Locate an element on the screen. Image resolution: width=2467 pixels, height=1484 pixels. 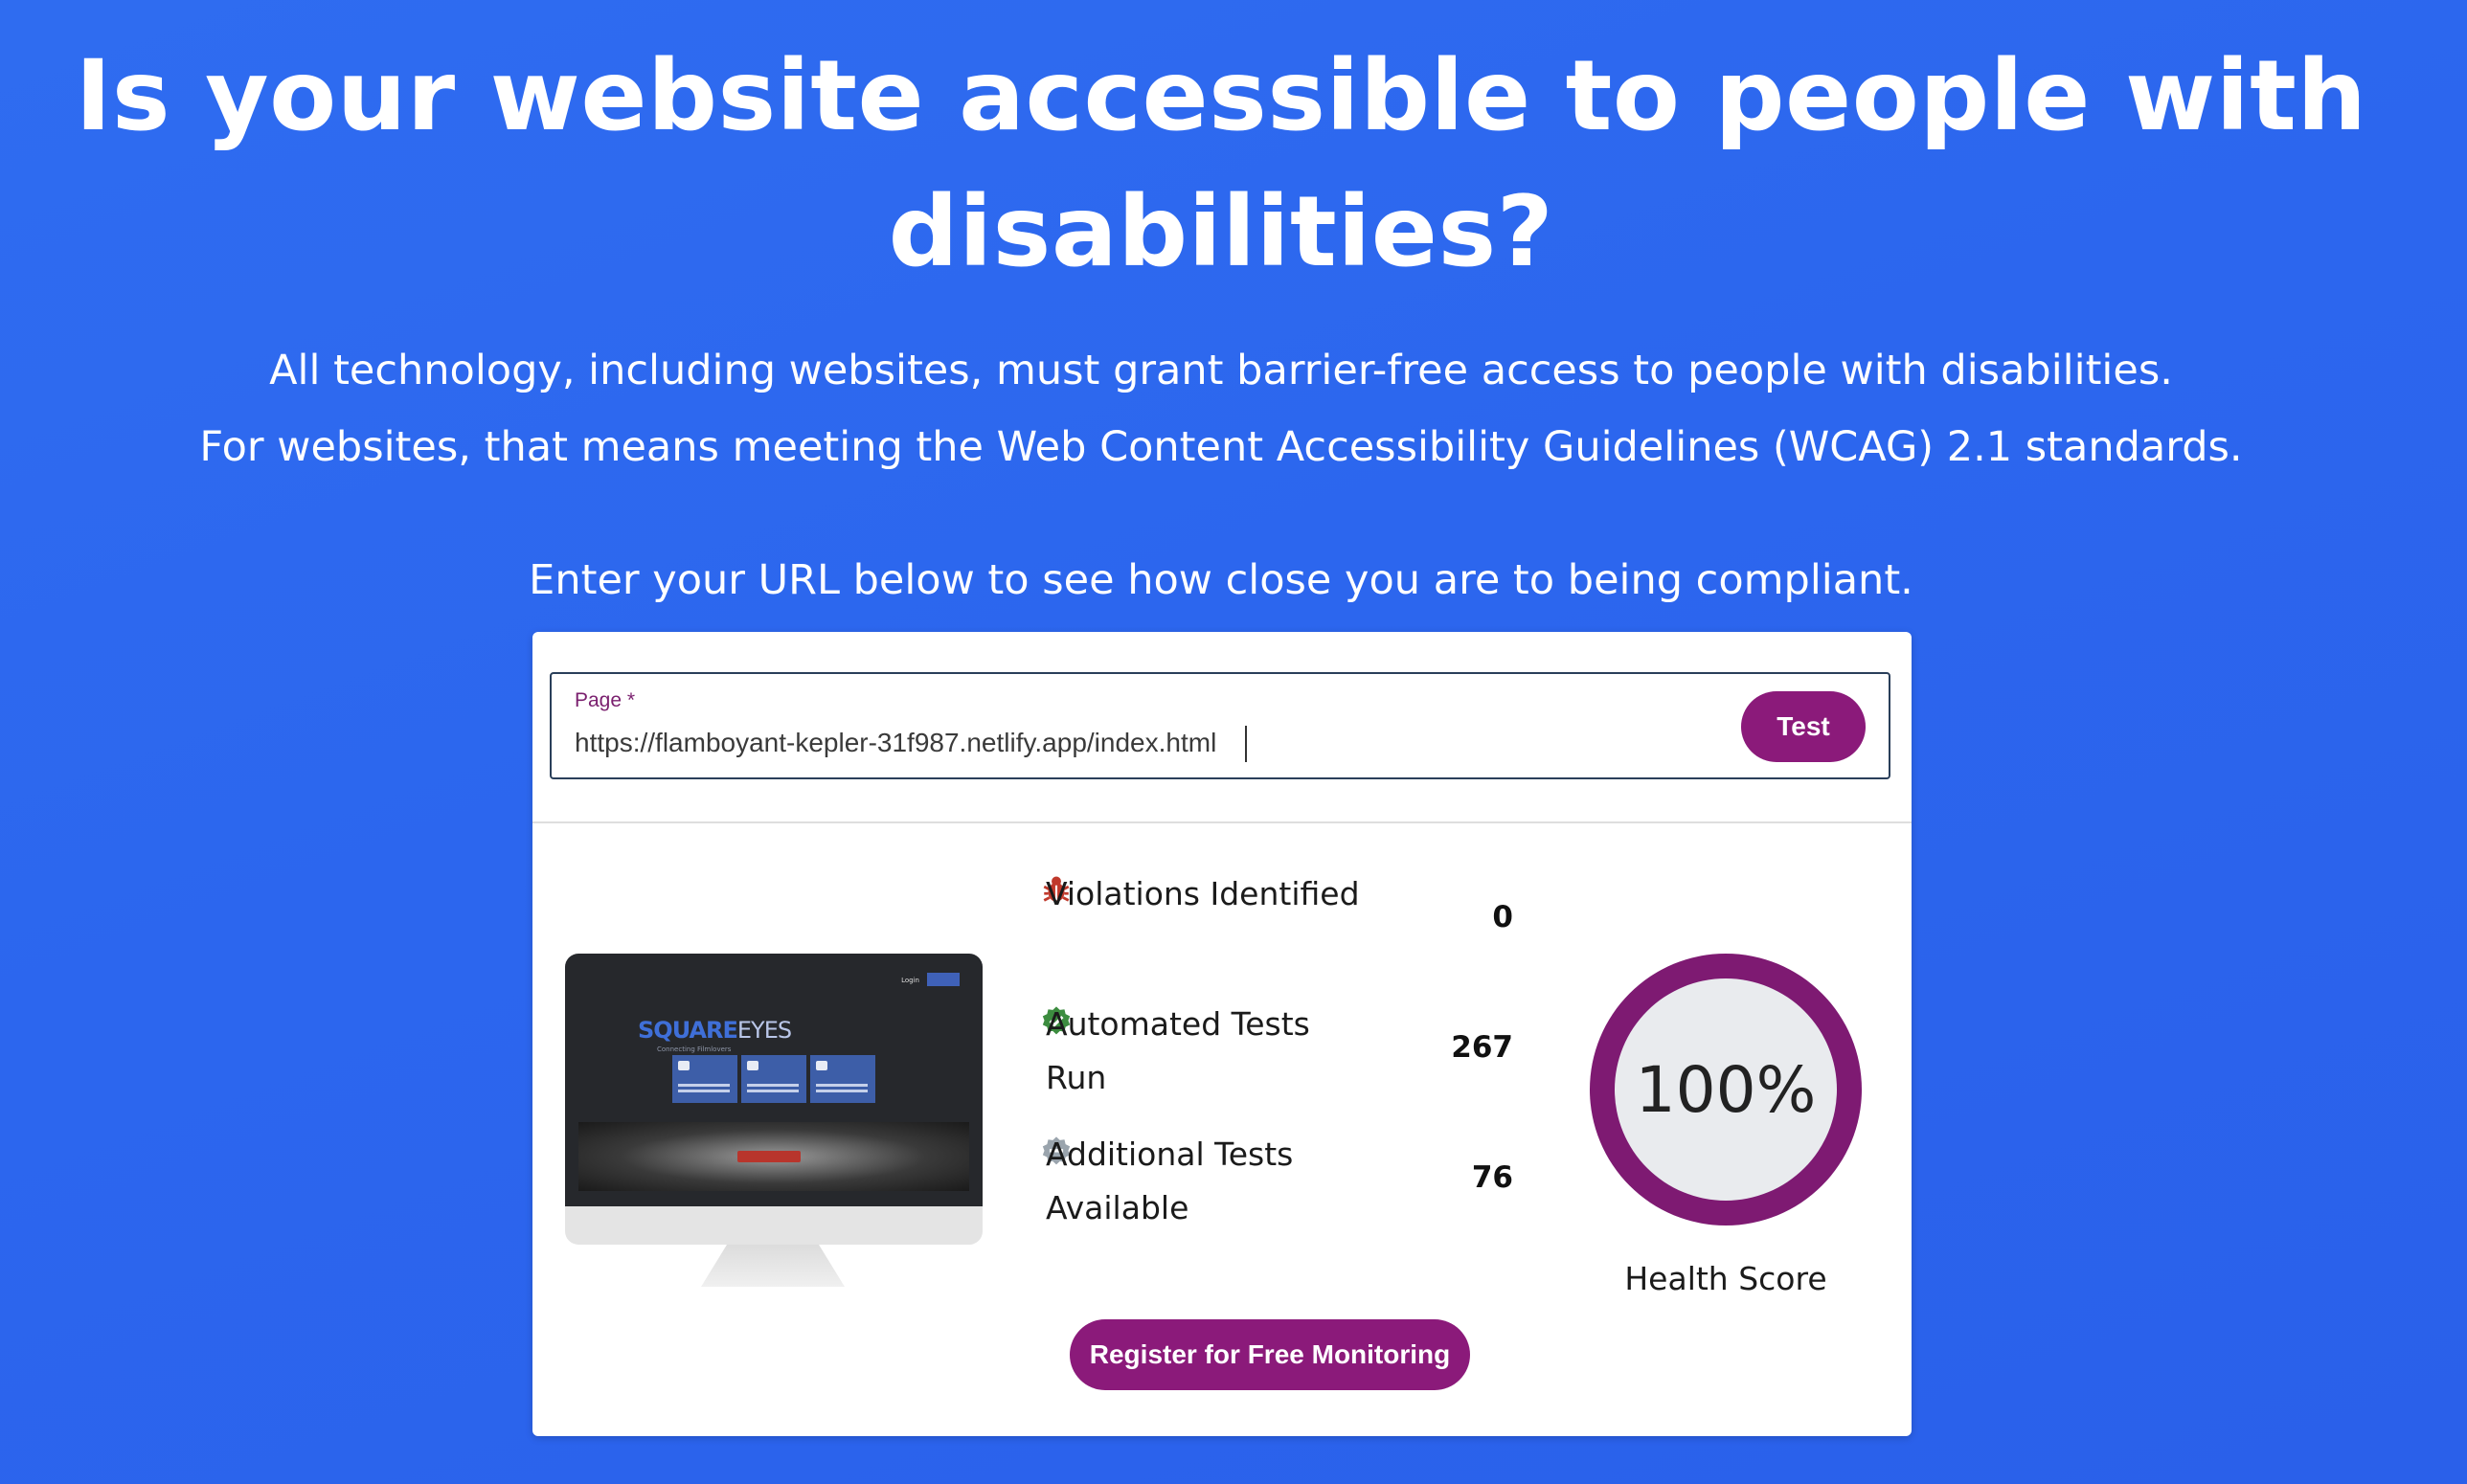
health-score-value: 100% is located at coordinates (1726, 1089).